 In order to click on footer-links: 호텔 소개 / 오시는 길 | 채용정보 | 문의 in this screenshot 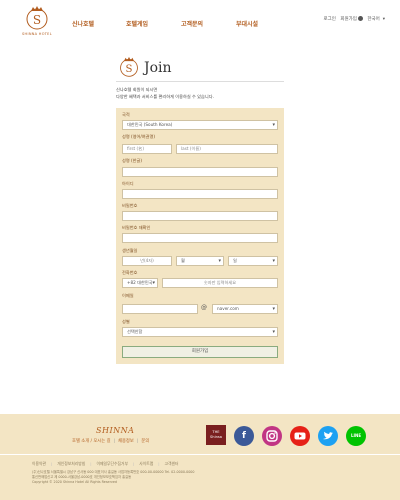, I will do `click(110, 441)`.